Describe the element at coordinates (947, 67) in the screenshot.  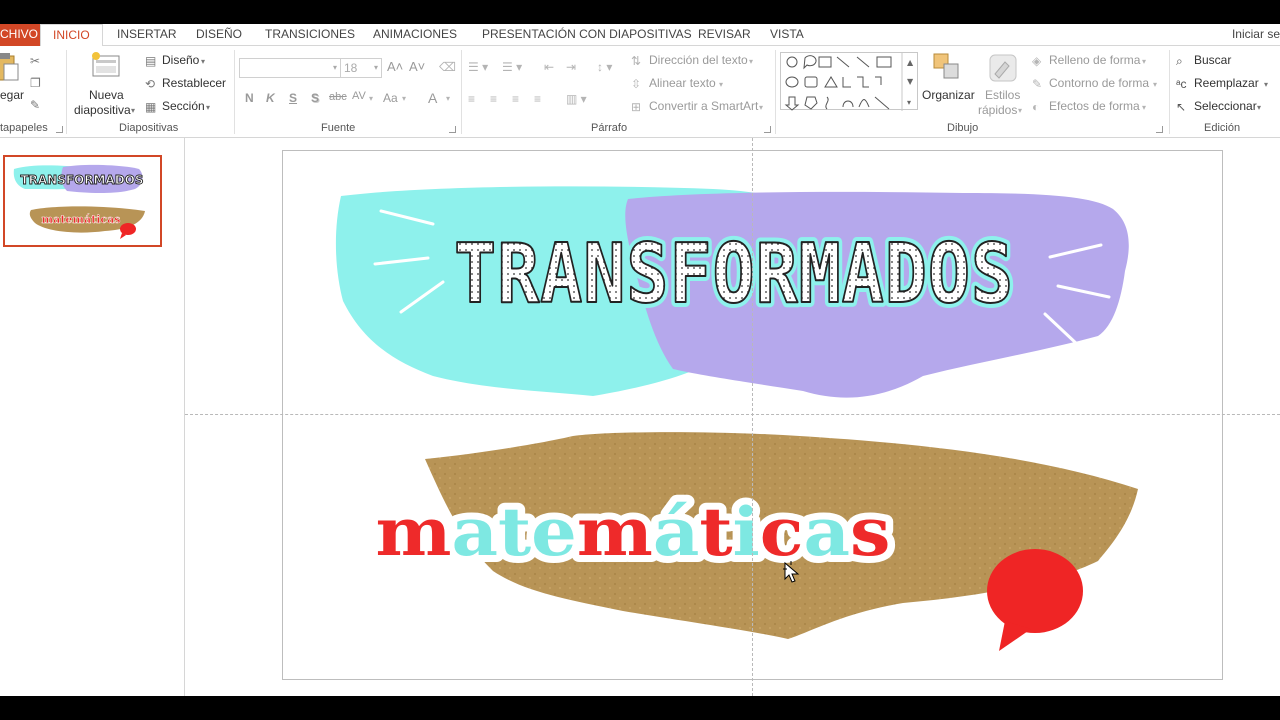
I see `arrange-icon` at that location.